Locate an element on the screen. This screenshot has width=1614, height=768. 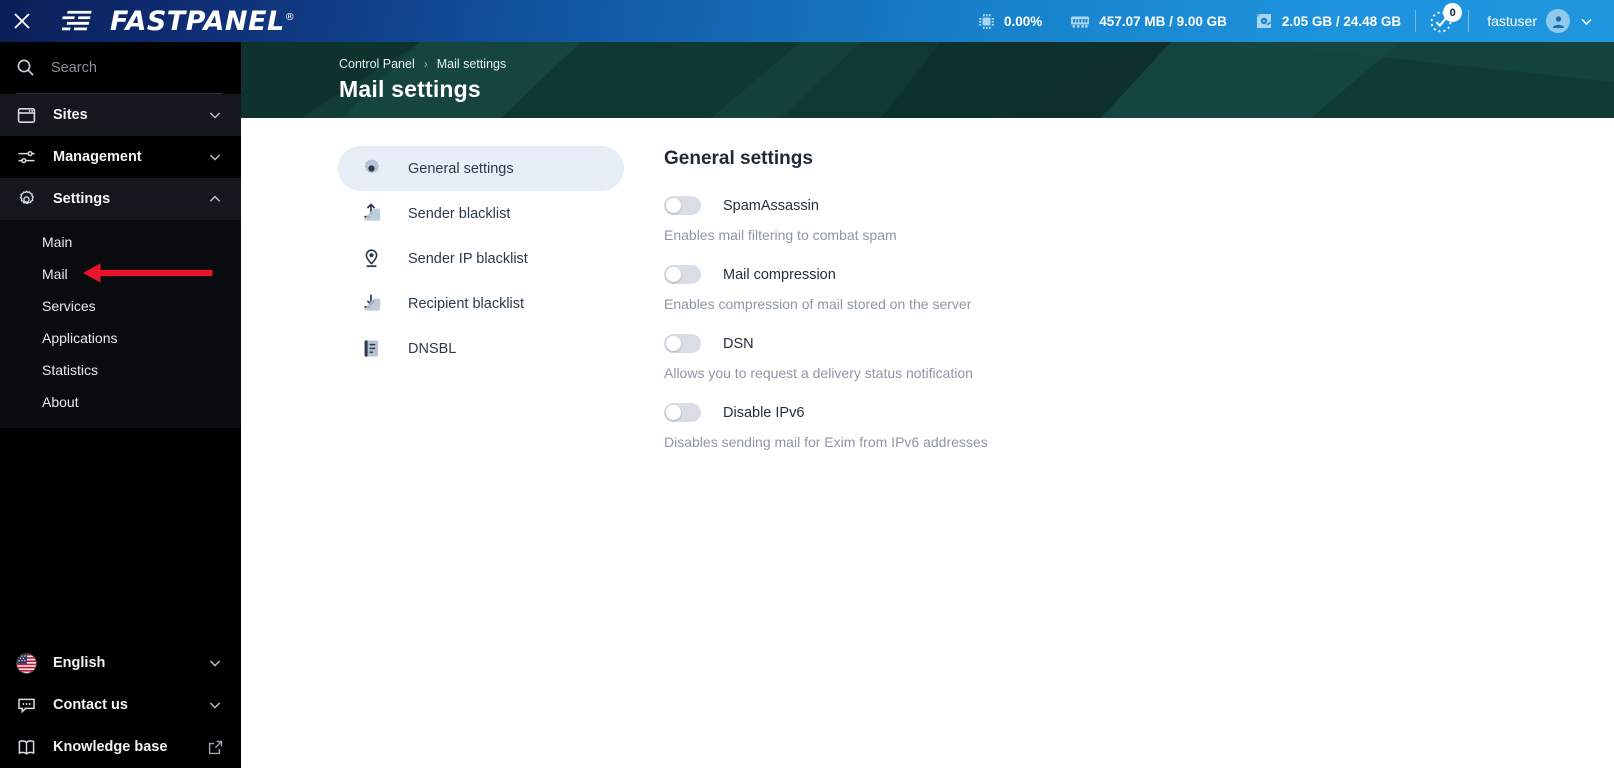
user-avatar-icon is located at coordinates (1558, 21).